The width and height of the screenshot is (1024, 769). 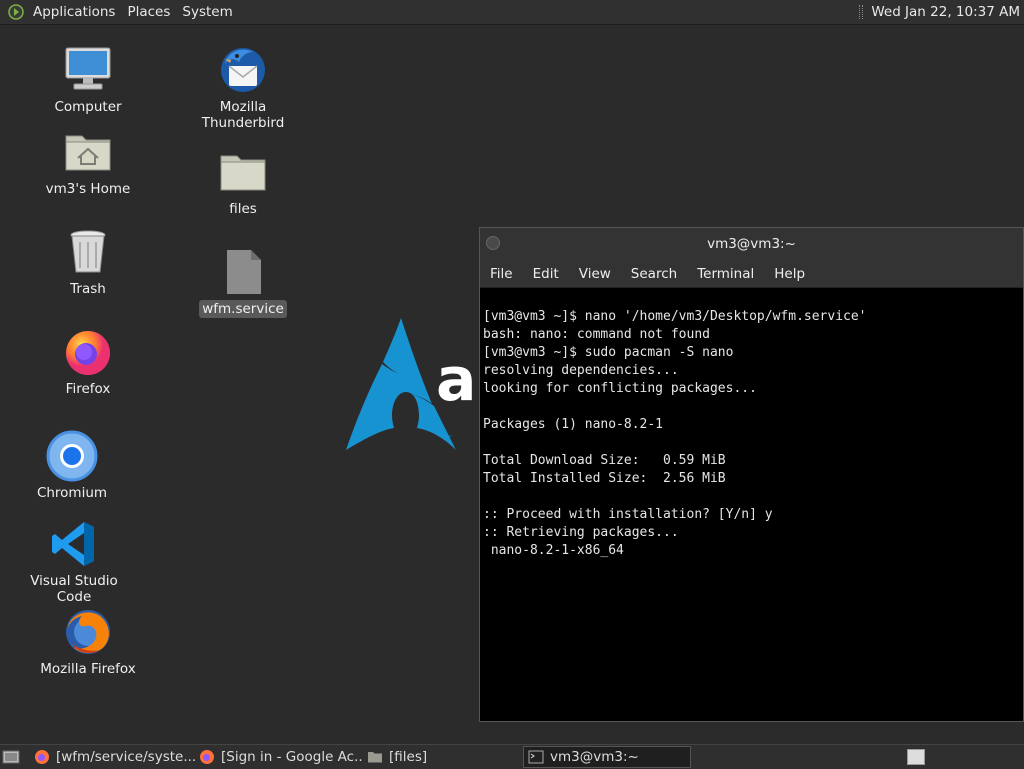 I want to click on taskbar-item-terminal: vm3@vm3:~, so click(x=607, y=757).